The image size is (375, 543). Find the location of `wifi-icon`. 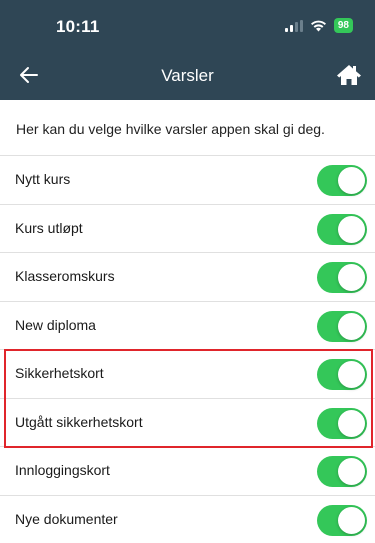

wifi-icon is located at coordinates (318, 26).